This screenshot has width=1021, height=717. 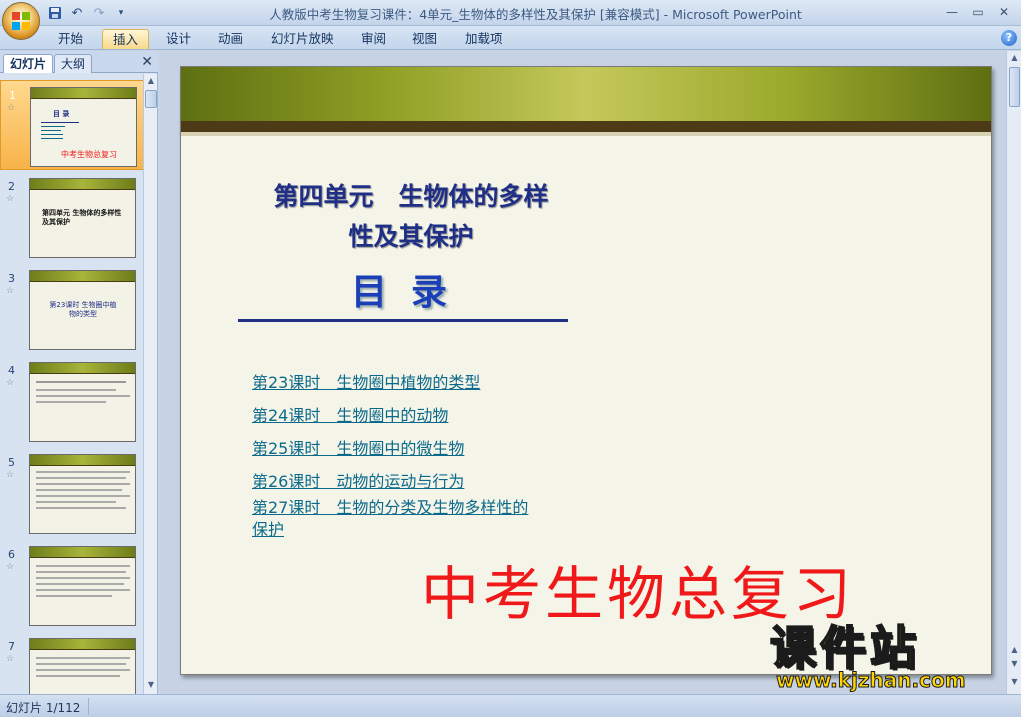 I want to click on slide-thumbnail-7: 7 ☆, so click(x=72, y=663).